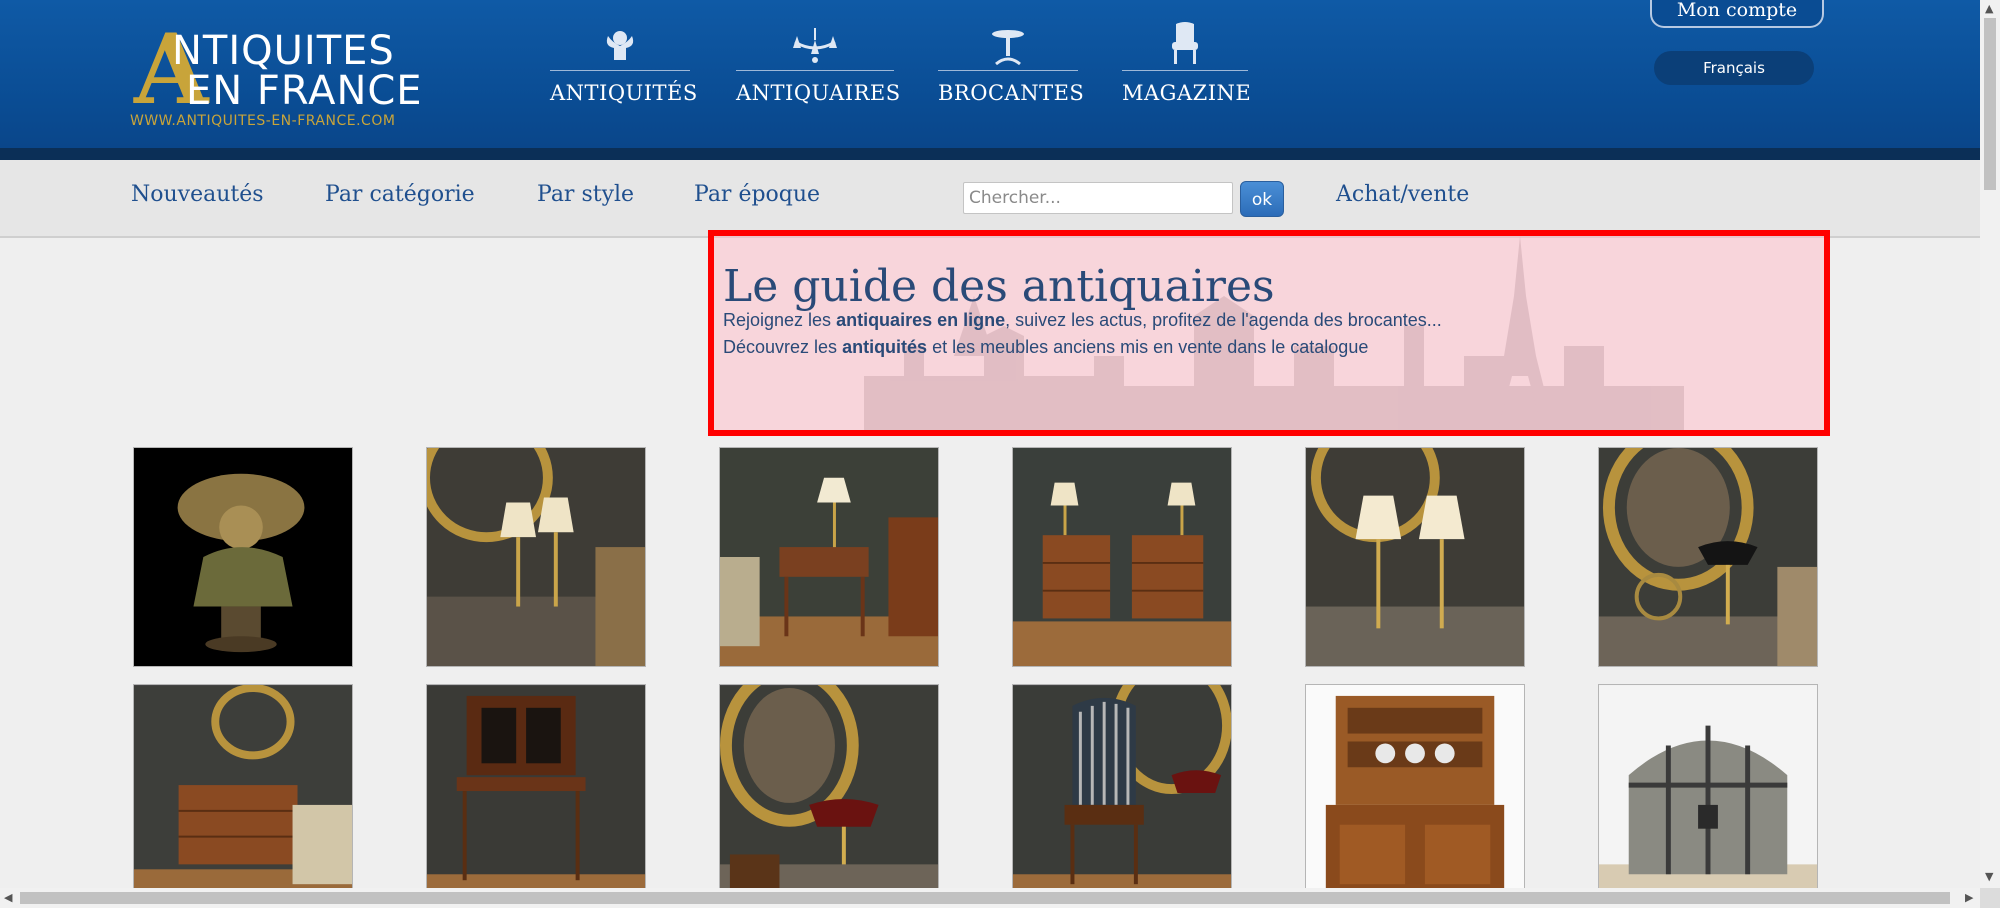 This screenshot has height=908, width=2000. What do you see at coordinates (780, 320) in the screenshot?
I see `hero-text: Rejoignez les` at bounding box center [780, 320].